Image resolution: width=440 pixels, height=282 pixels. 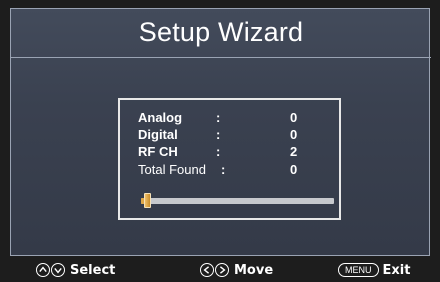 What do you see at coordinates (237, 200) in the screenshot?
I see `scan-progress-bar` at bounding box center [237, 200].